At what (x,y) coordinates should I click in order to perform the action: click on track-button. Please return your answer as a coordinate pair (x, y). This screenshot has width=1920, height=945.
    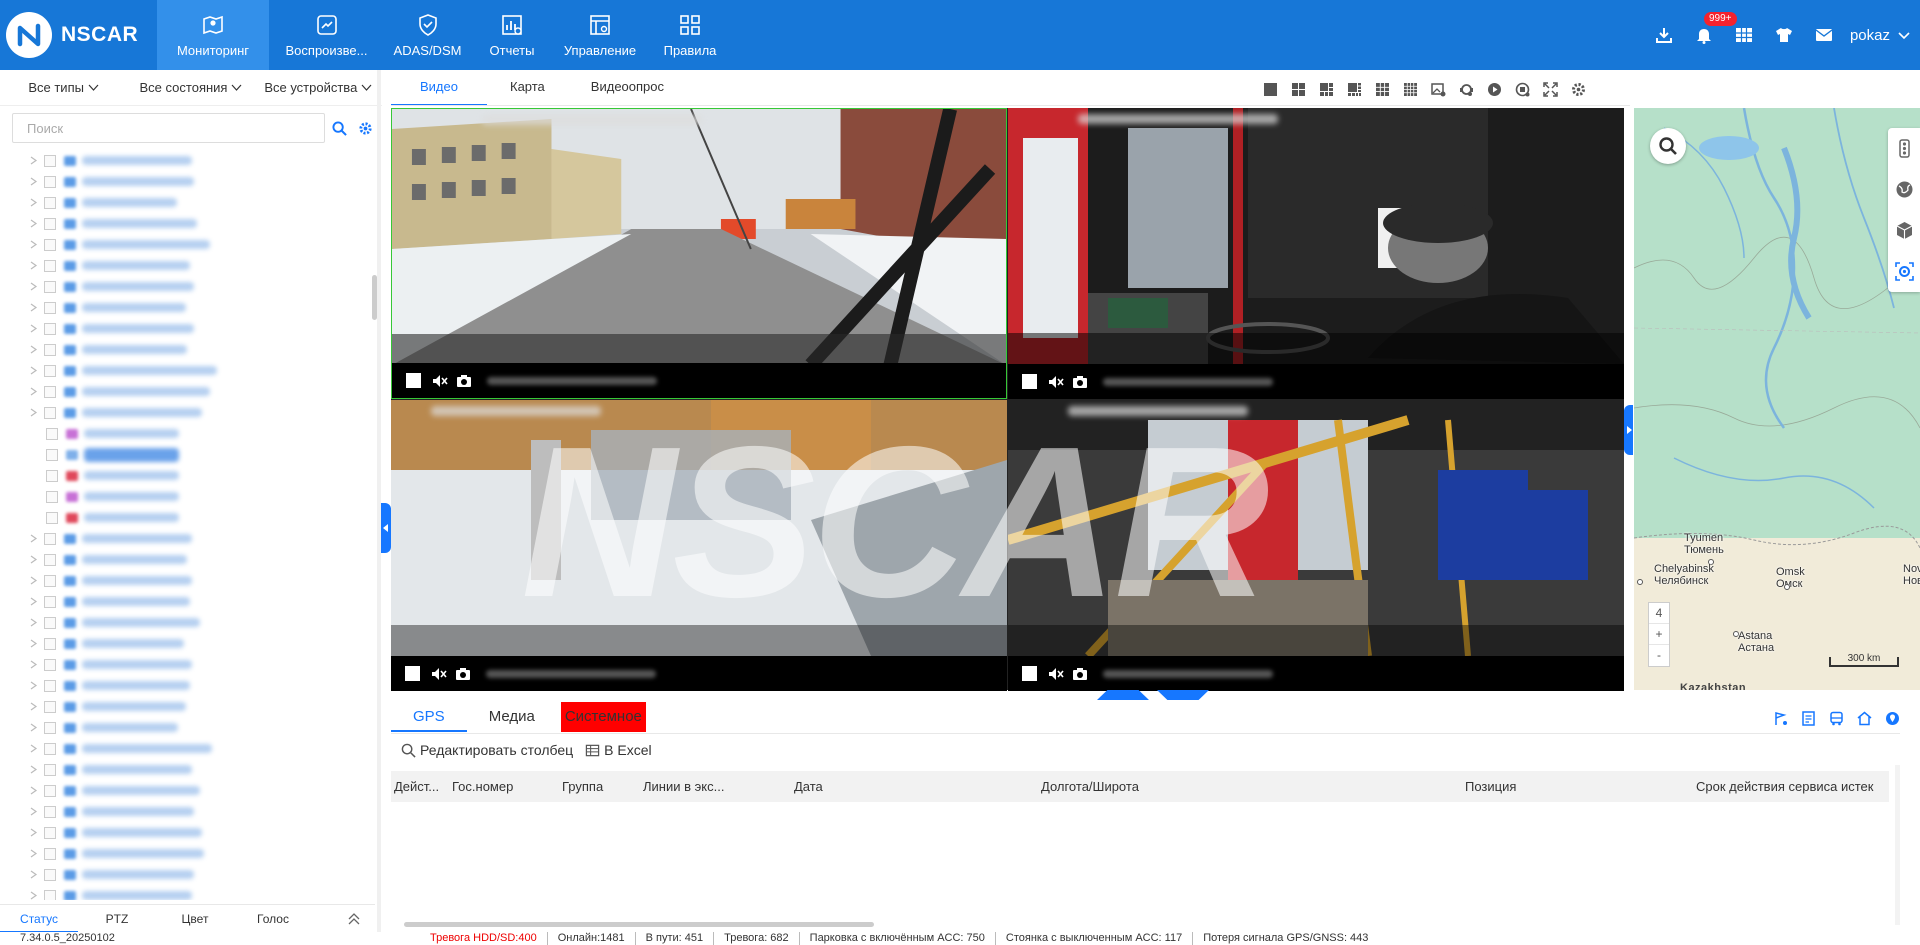
    Looking at the image, I should click on (1780, 718).